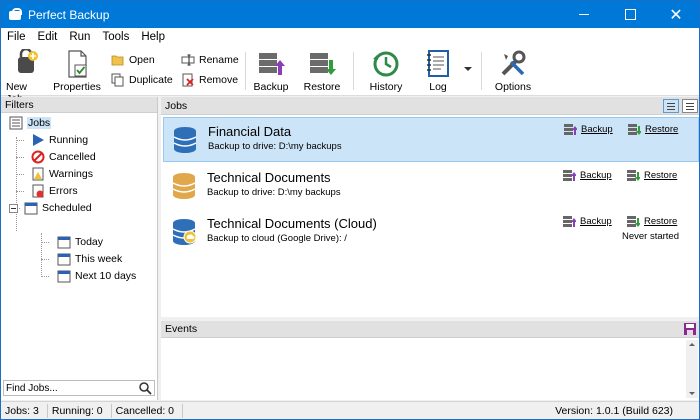  I want to click on backup-icon, so click(271, 64).